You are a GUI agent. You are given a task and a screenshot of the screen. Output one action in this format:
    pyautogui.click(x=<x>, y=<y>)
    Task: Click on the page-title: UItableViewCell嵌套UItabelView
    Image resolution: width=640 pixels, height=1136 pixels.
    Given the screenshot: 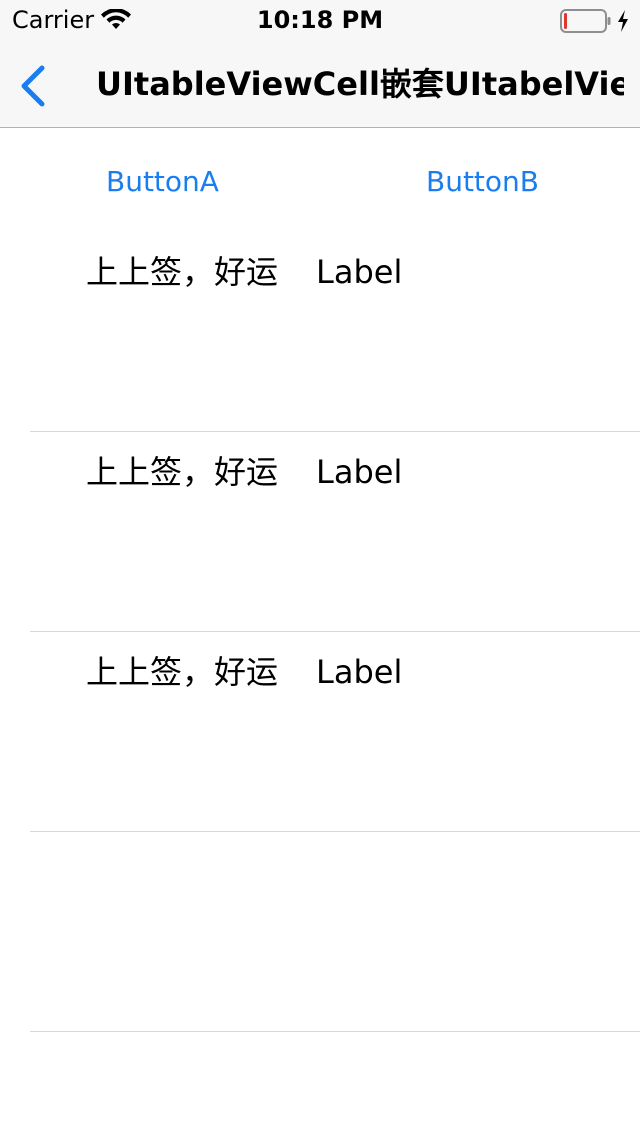 What is the action you would take?
    pyautogui.click(x=360, y=84)
    